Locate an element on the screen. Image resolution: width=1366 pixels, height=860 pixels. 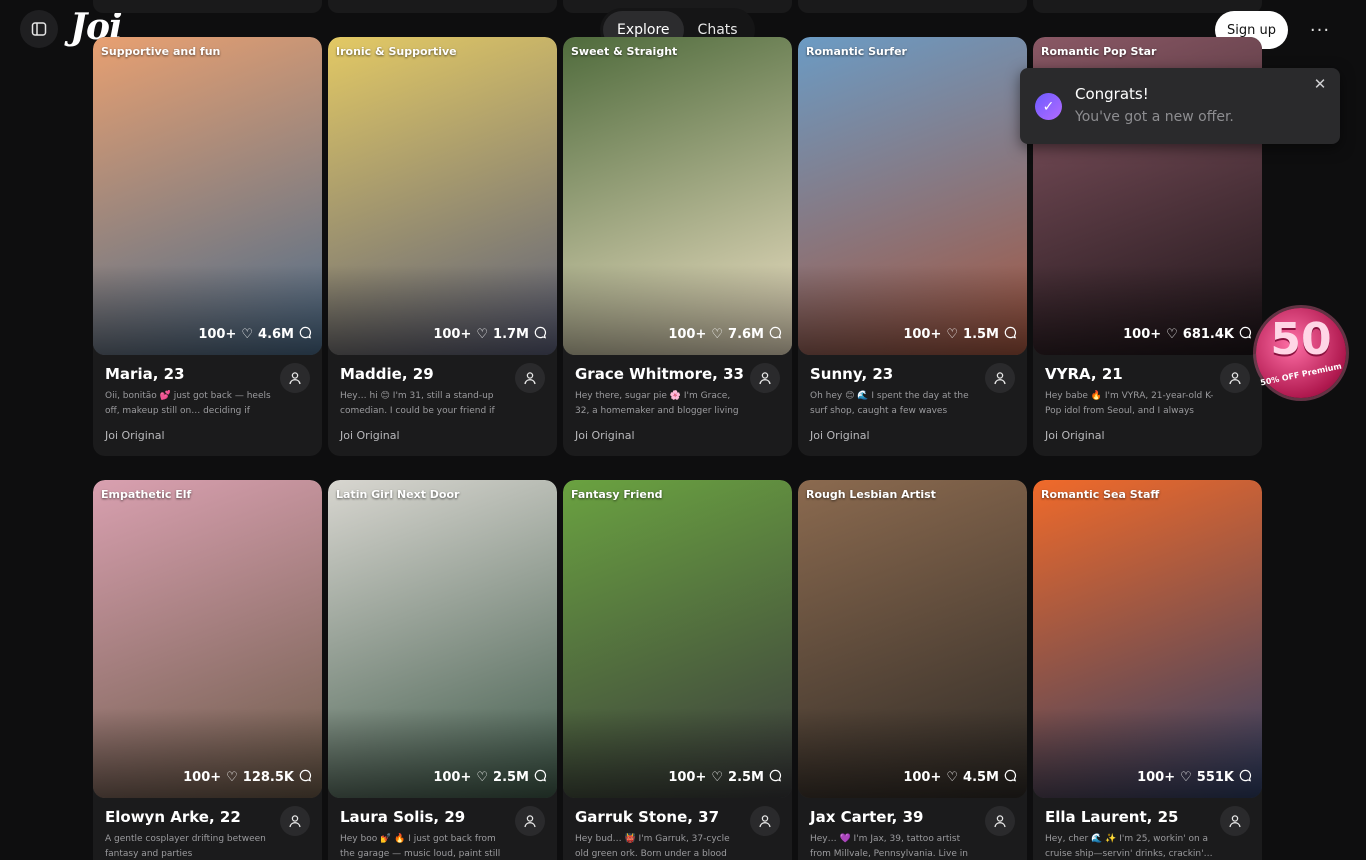
character-name: Maria, 23 is located at coordinates (145, 374).